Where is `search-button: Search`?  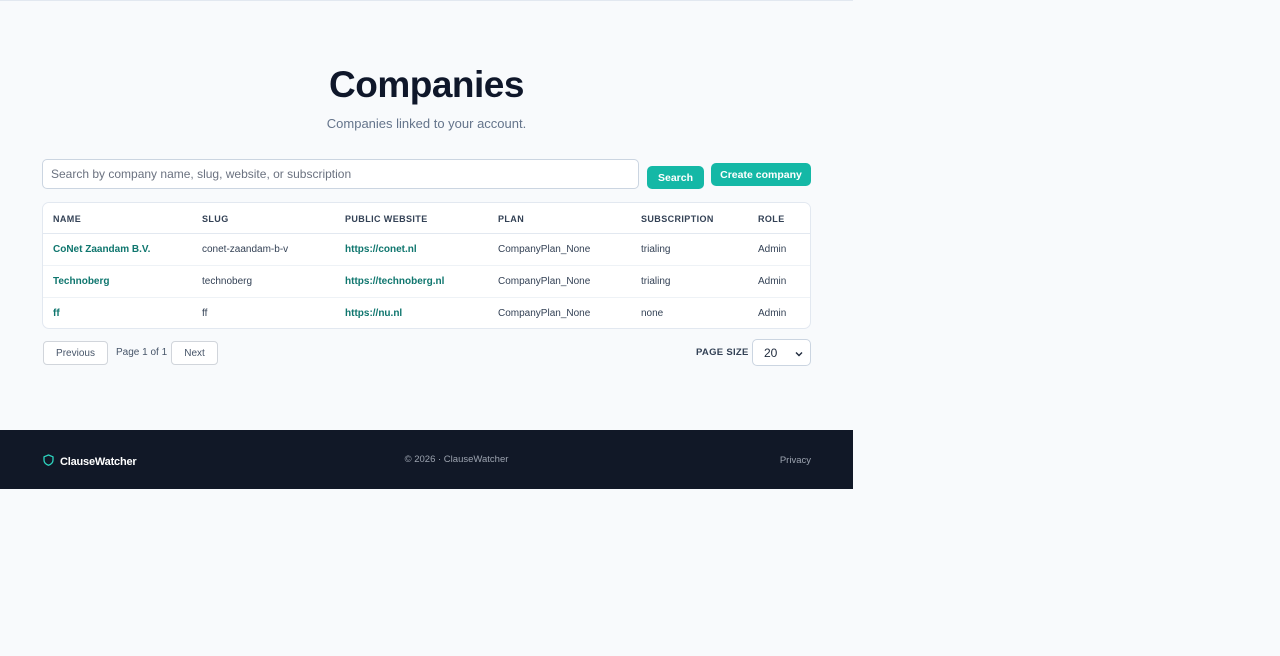 search-button: Search is located at coordinates (675, 177).